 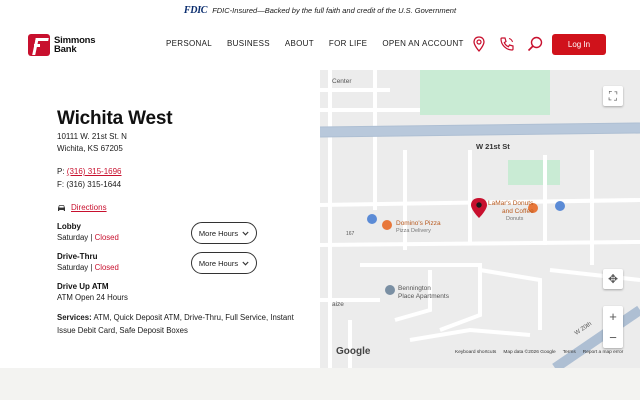 I want to click on map-label-street: W 21st St, so click(x=493, y=146).